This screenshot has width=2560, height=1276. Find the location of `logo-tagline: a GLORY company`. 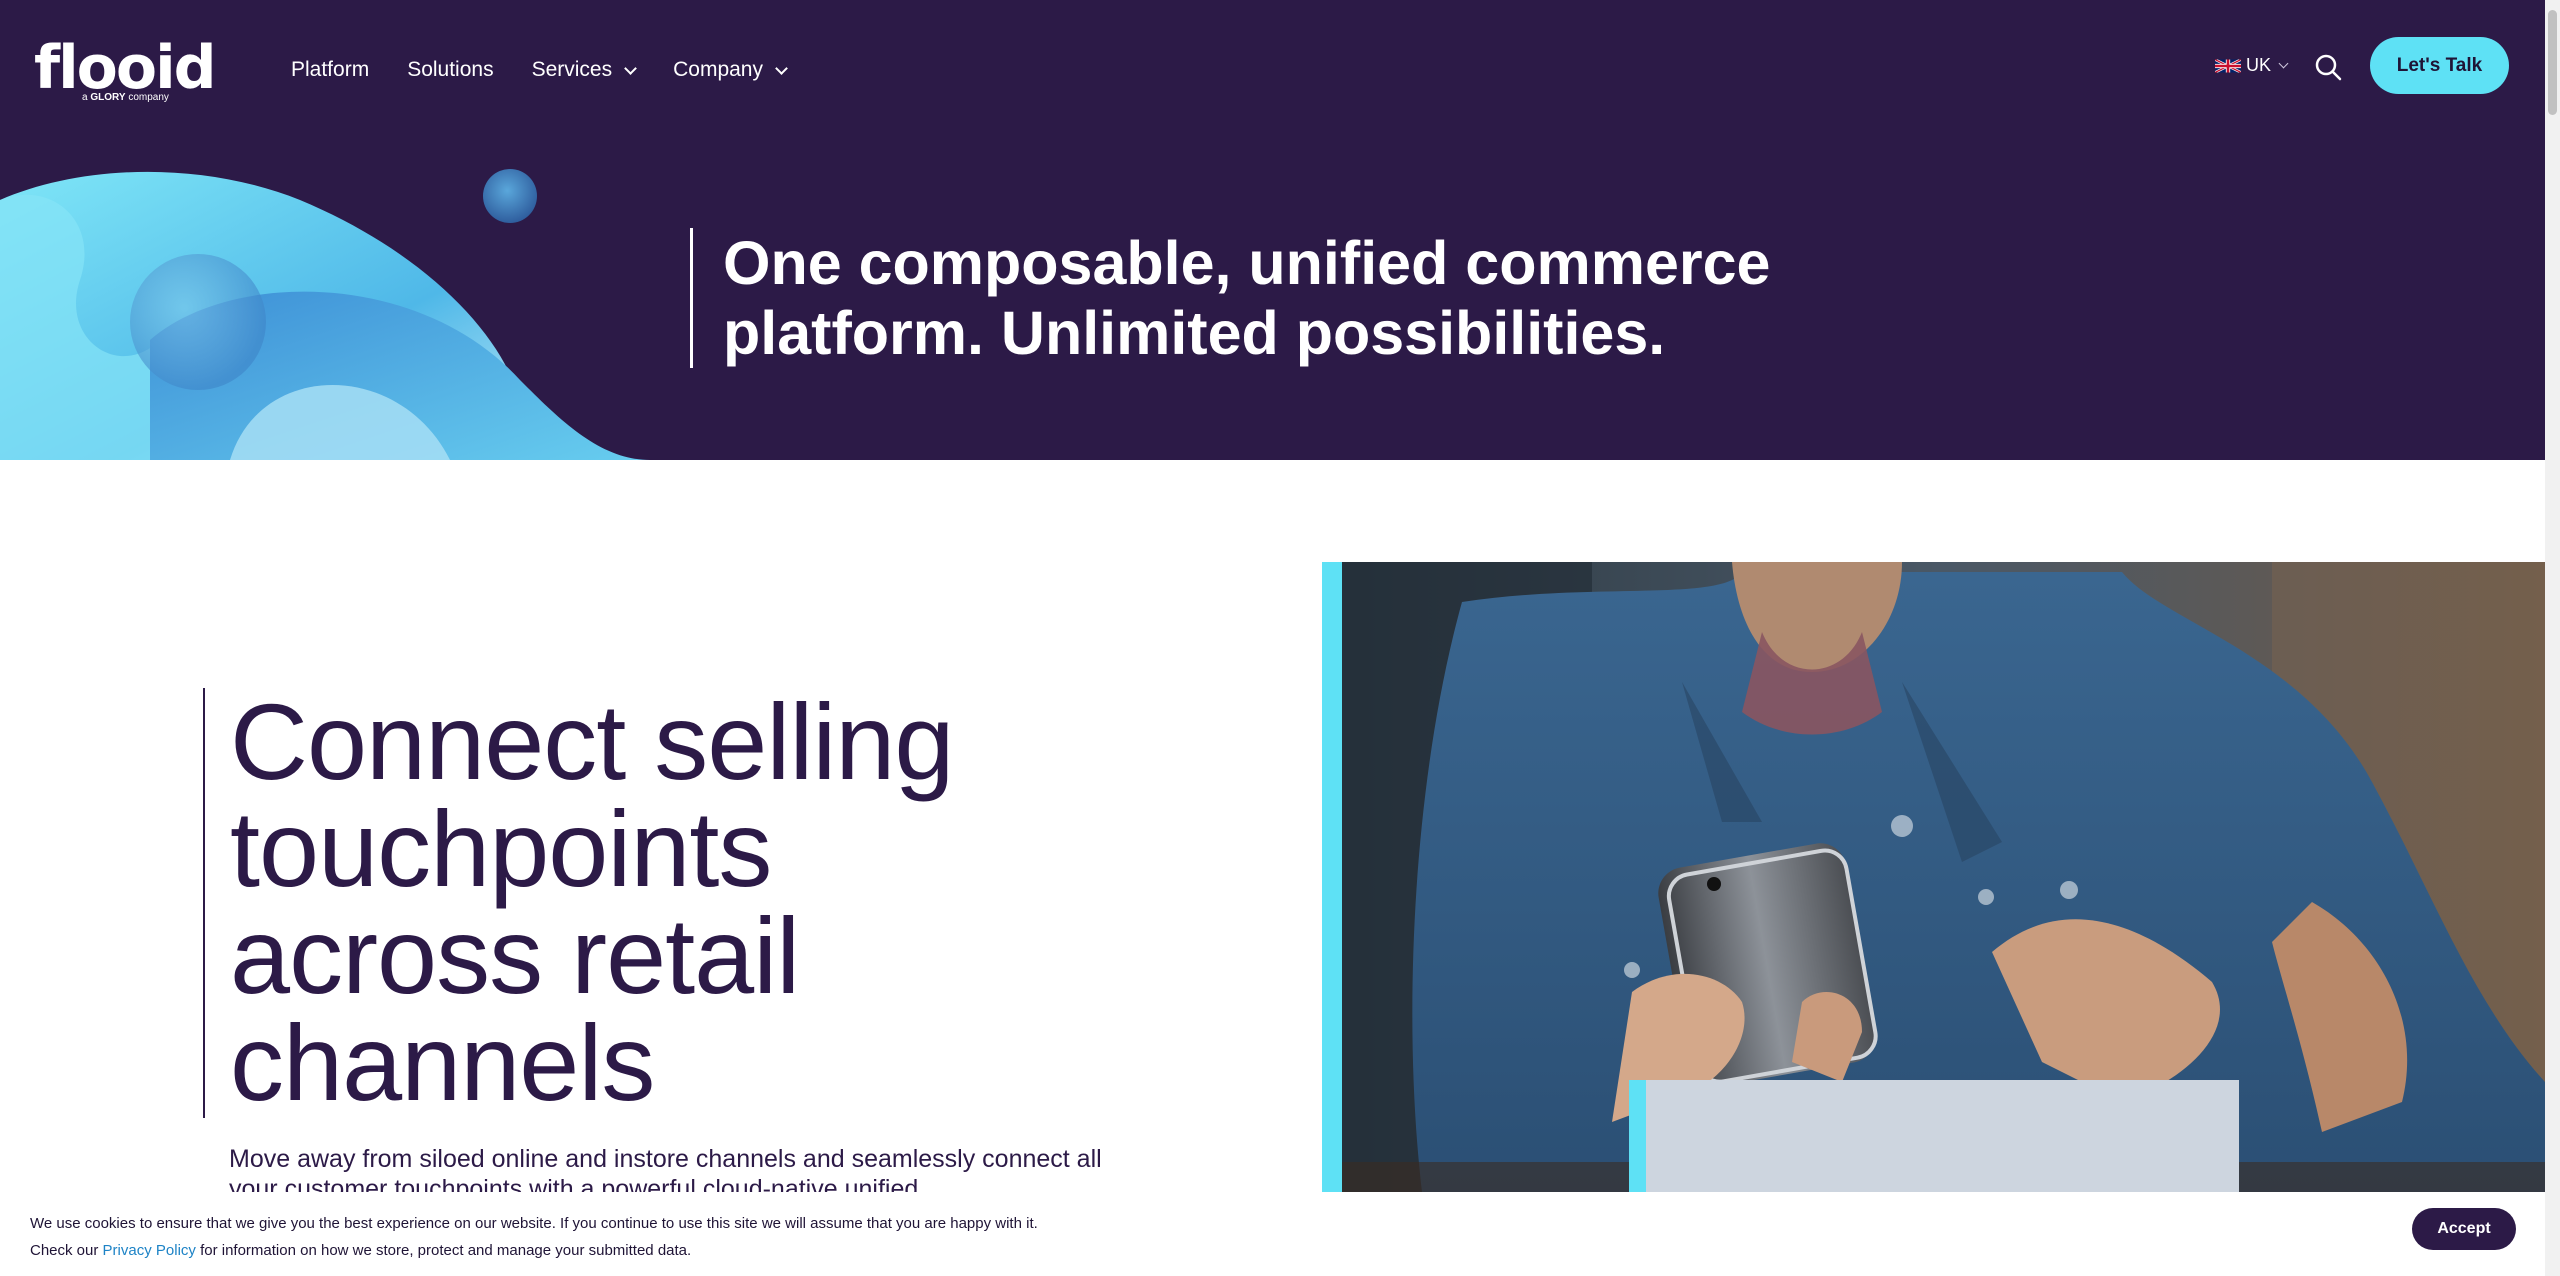

logo-tagline: a GLORY company is located at coordinates (125, 97).